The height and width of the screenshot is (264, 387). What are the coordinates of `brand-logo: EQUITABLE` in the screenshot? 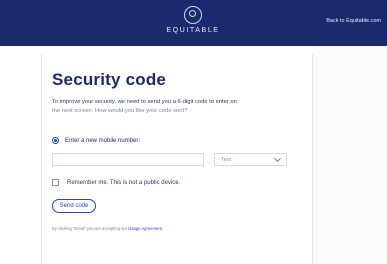 It's located at (193, 20).